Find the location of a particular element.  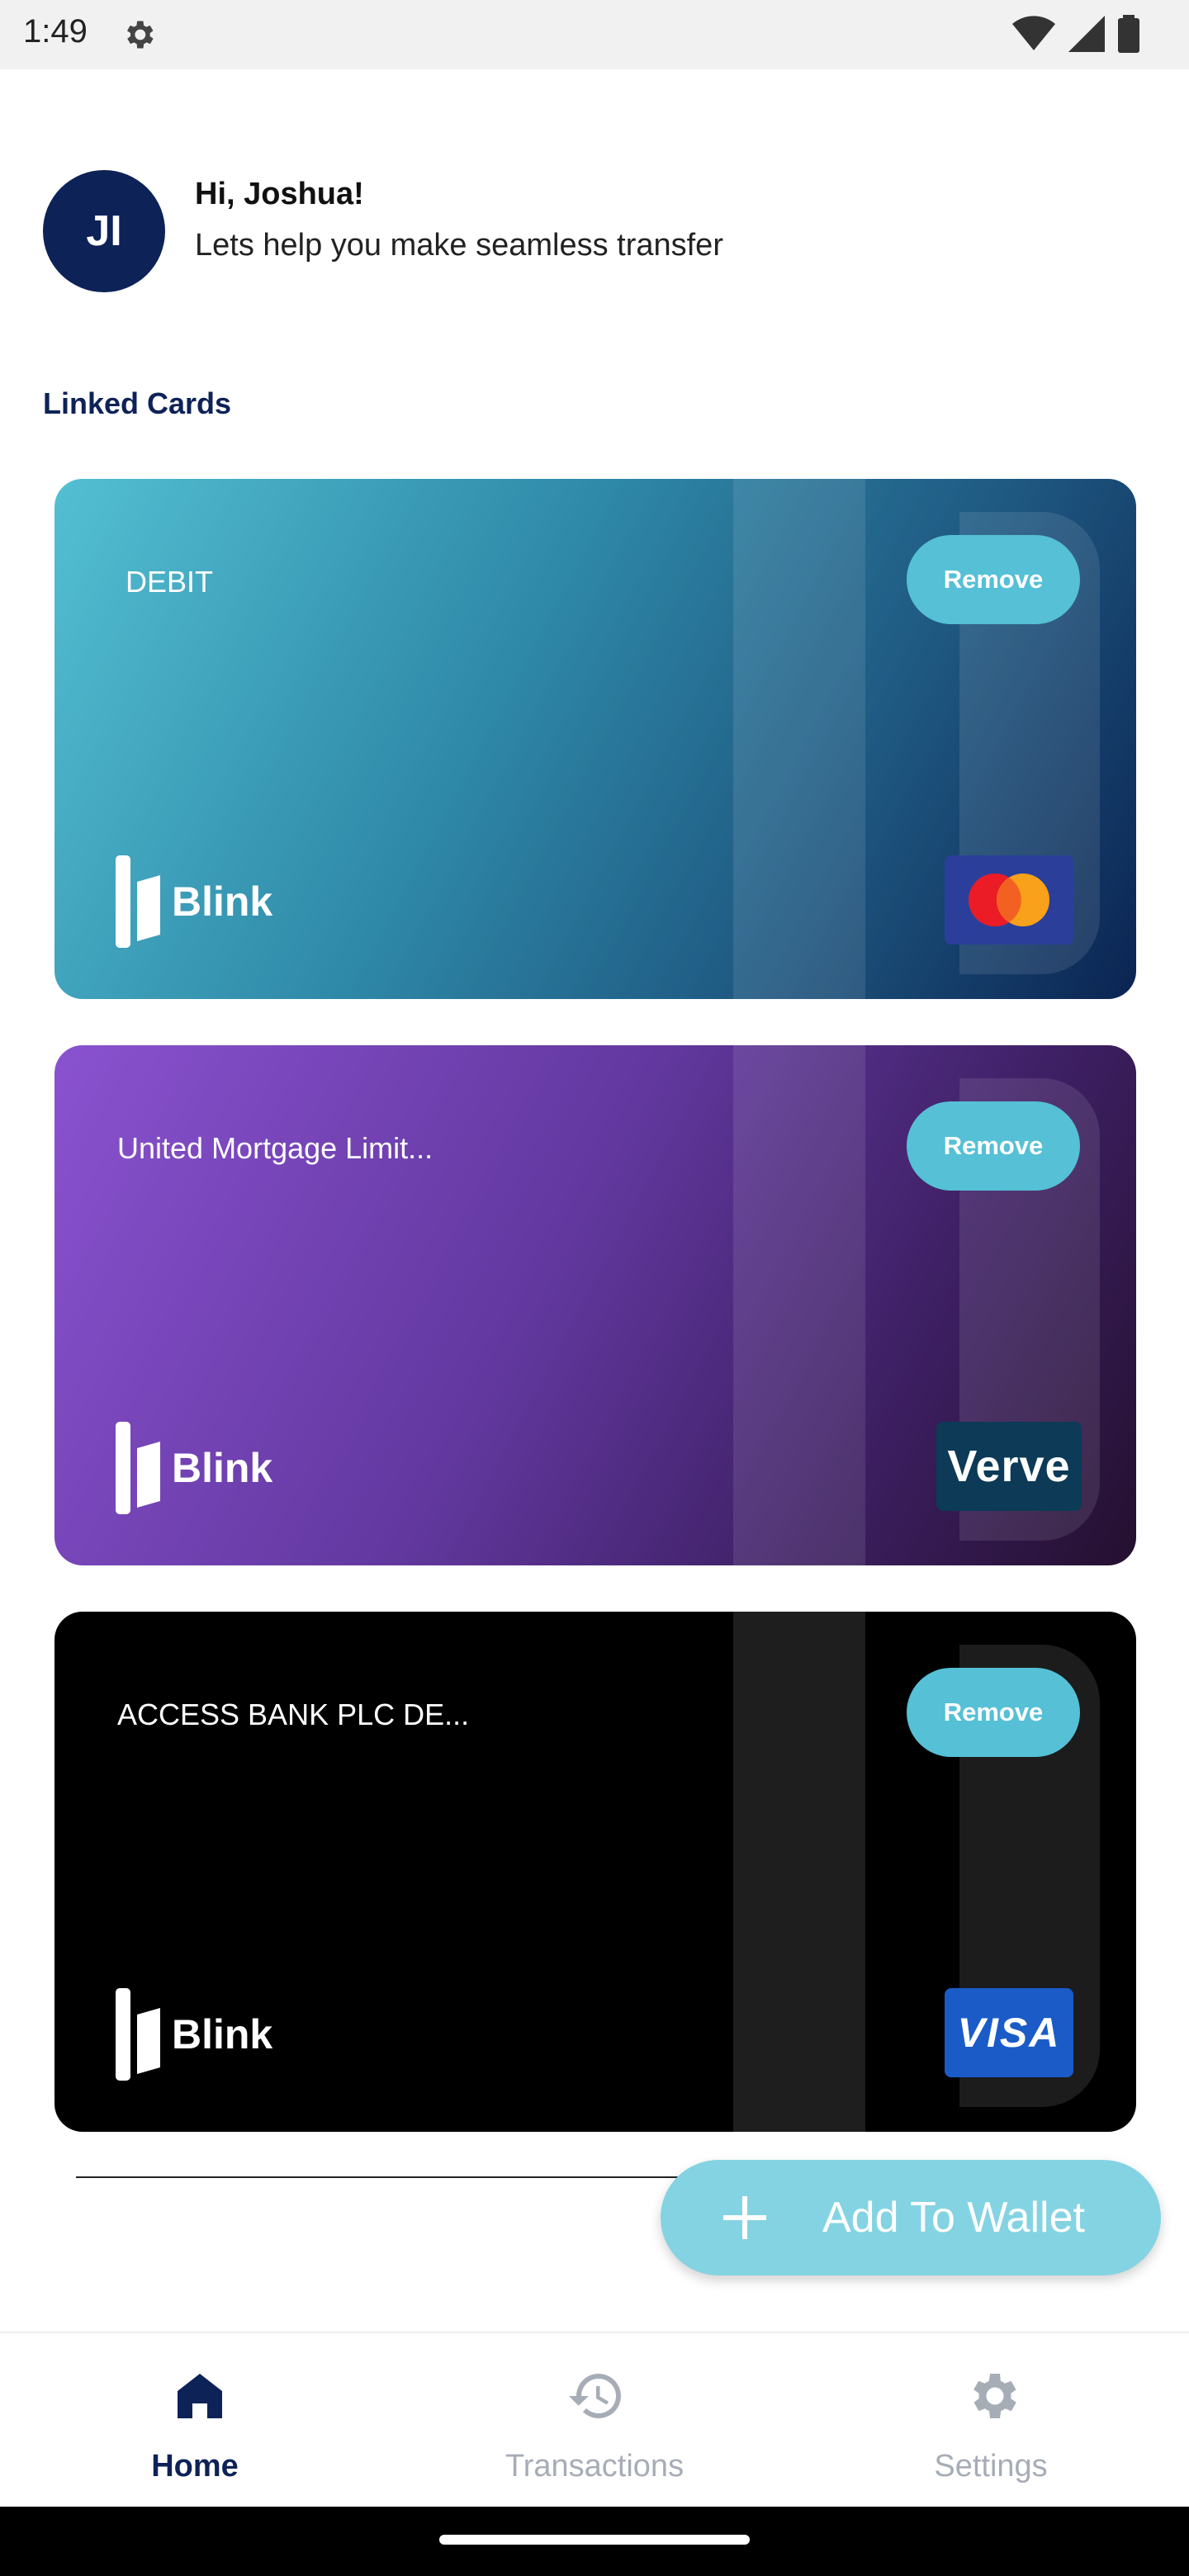

visa-logo-text: VISA is located at coordinates (1009, 2033).